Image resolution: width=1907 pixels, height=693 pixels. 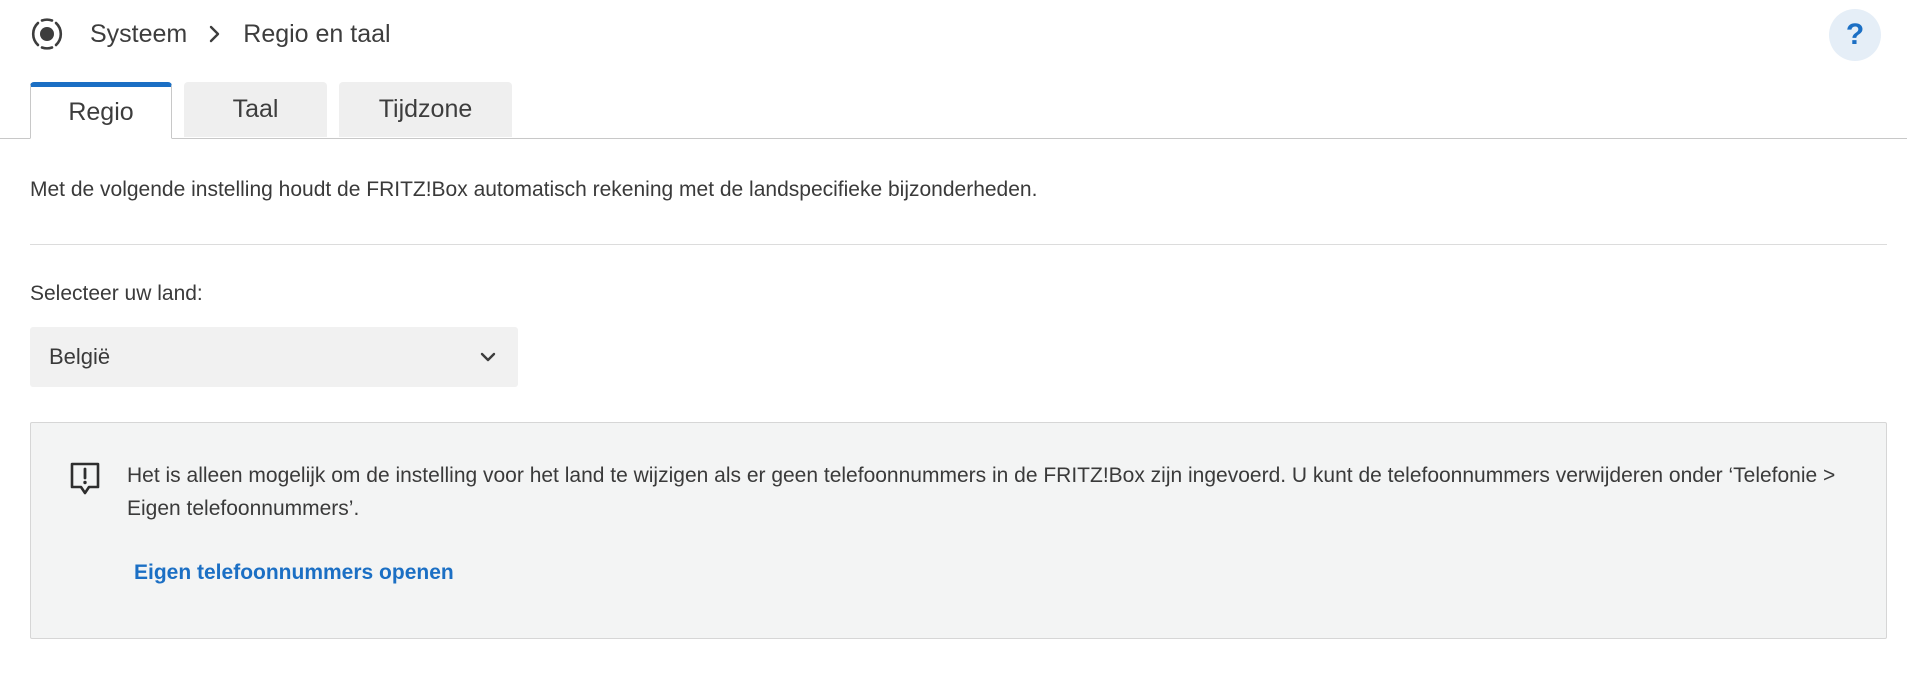 I want to click on tab-taal: Taal, so click(x=255, y=109).